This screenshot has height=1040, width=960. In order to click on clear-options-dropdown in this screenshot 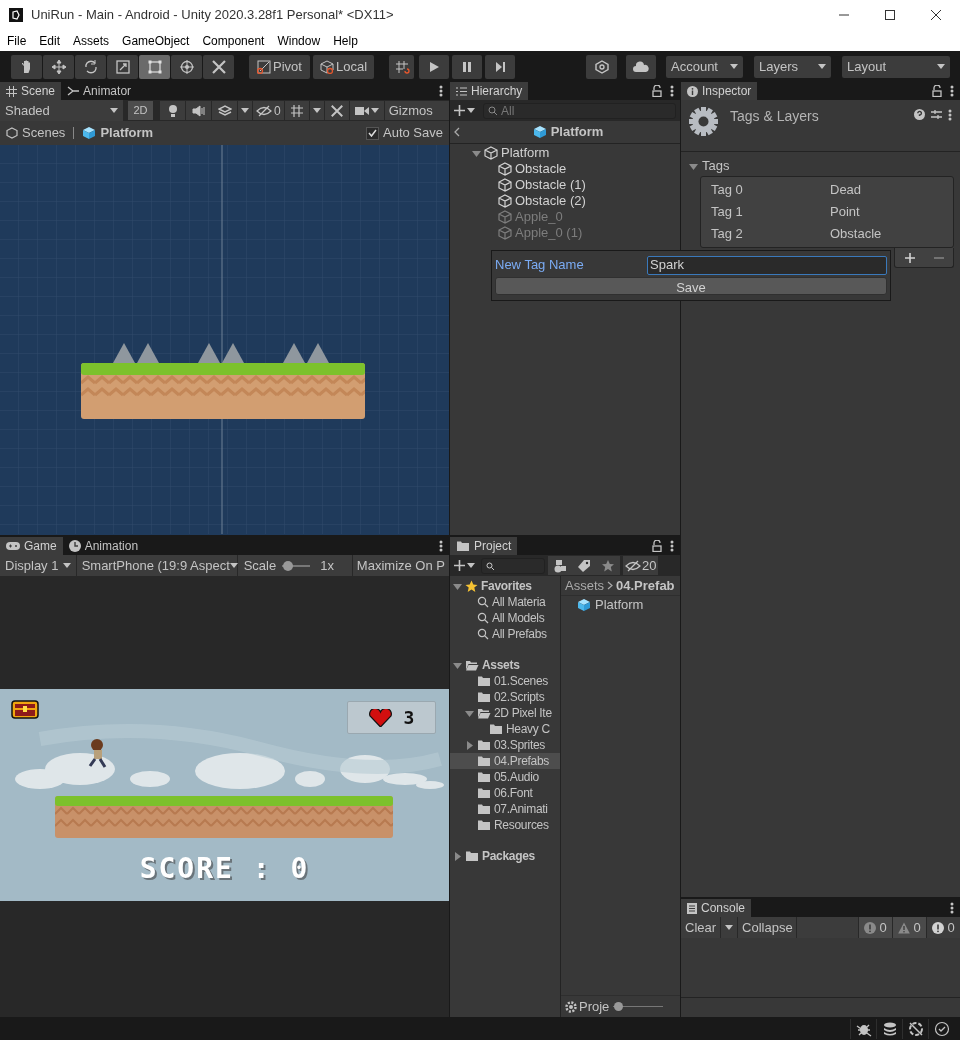, I will do `click(729, 927)`.